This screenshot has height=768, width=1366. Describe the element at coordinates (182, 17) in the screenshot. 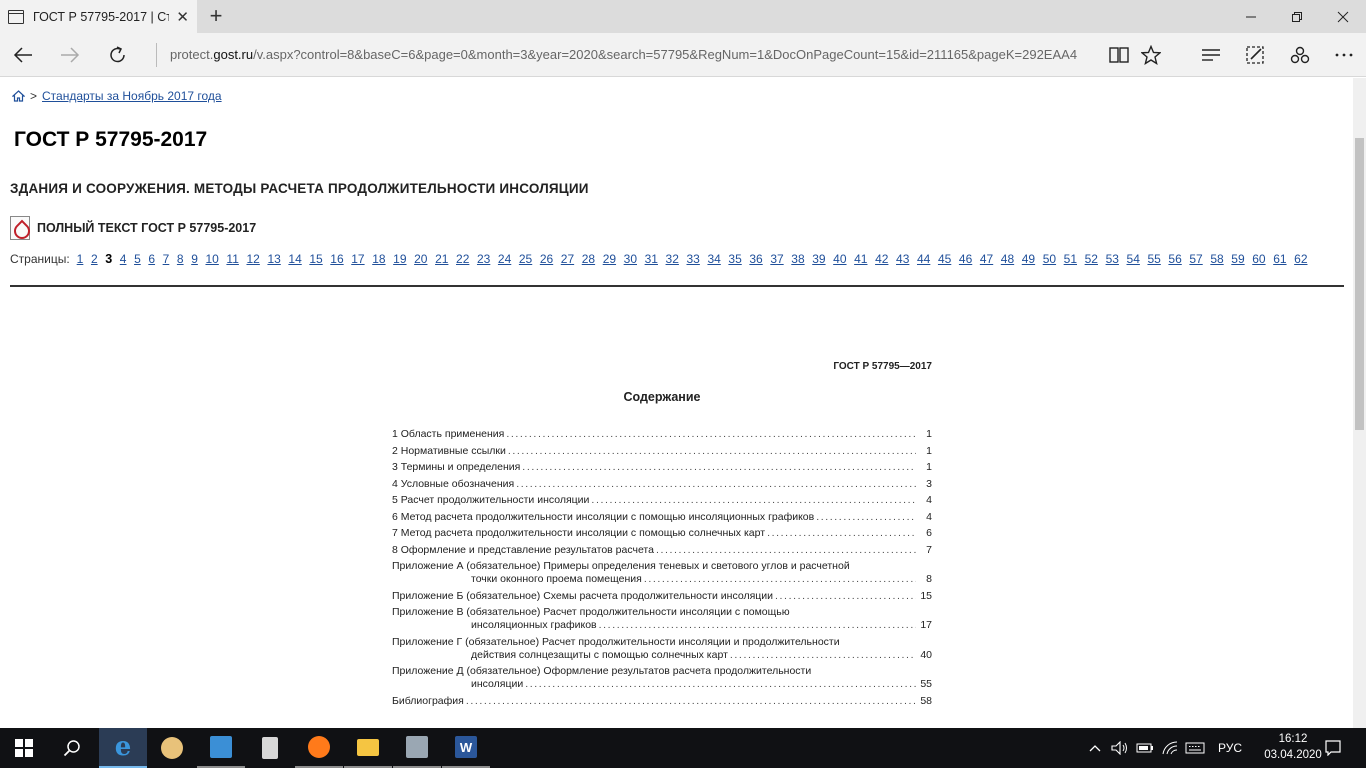

I see `tab-close-icon: ✕` at that location.